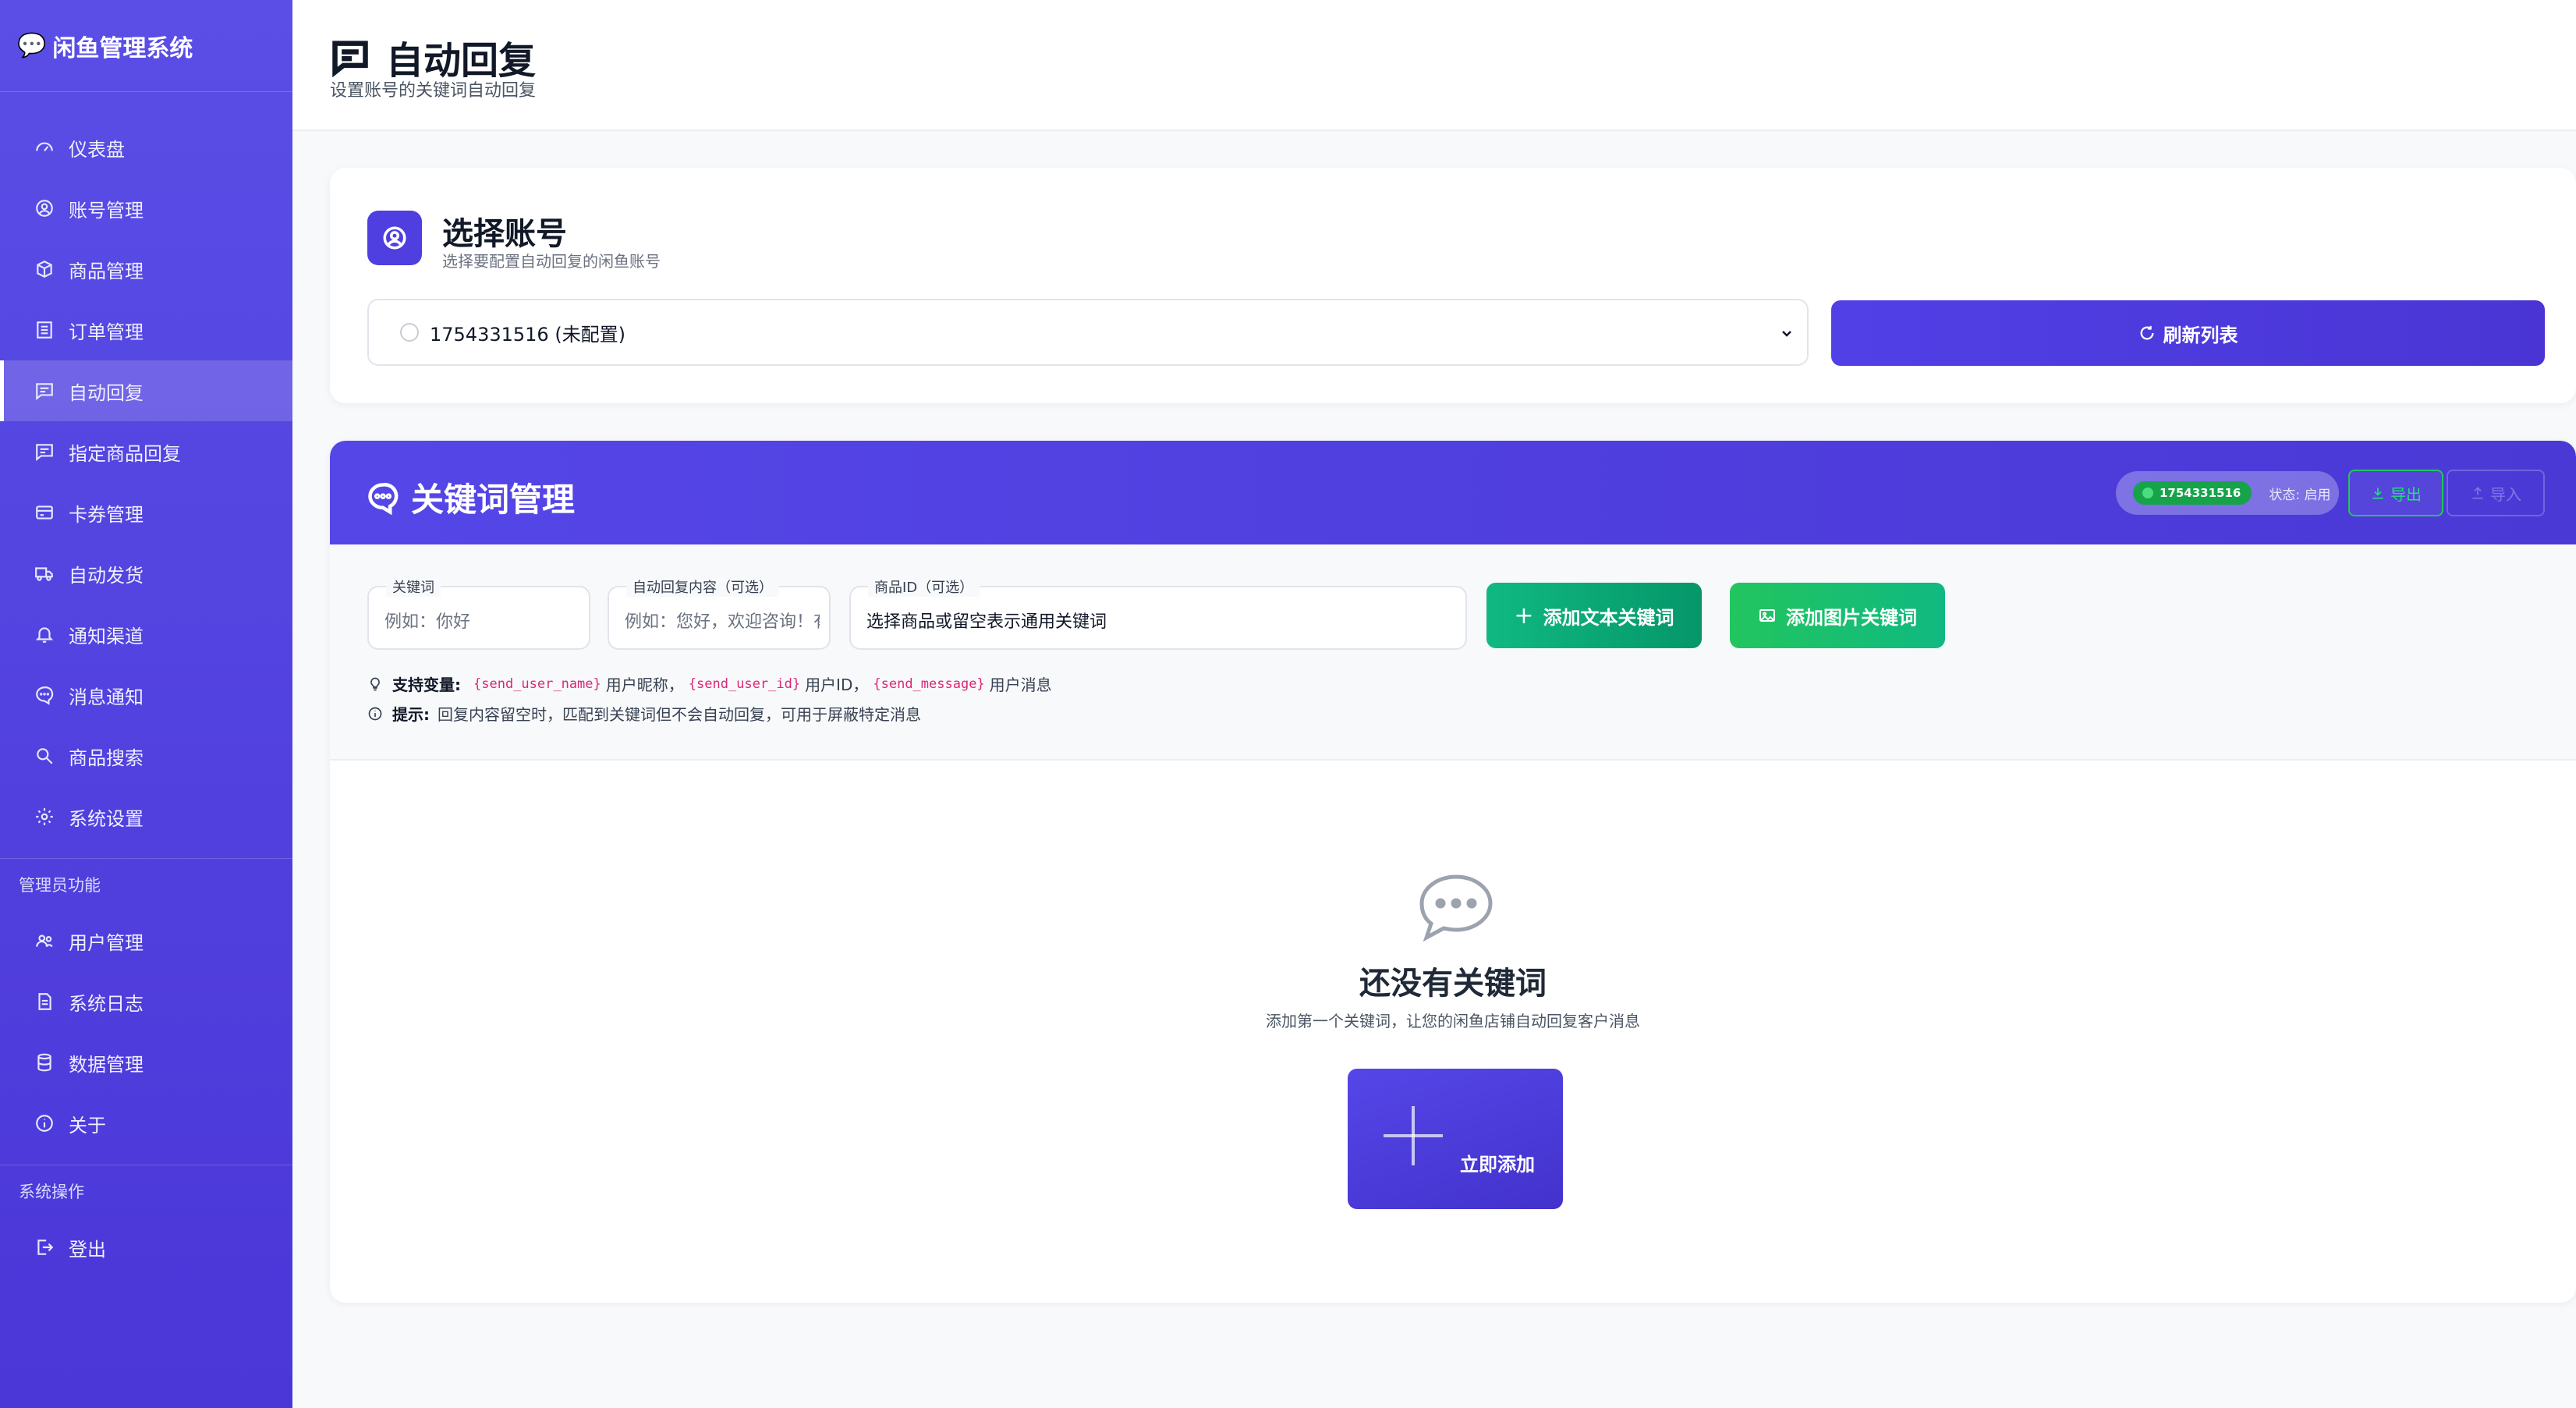 Image resolution: width=2576 pixels, height=1408 pixels. What do you see at coordinates (2147, 493) in the screenshot?
I see `status-dot-icon` at bounding box center [2147, 493].